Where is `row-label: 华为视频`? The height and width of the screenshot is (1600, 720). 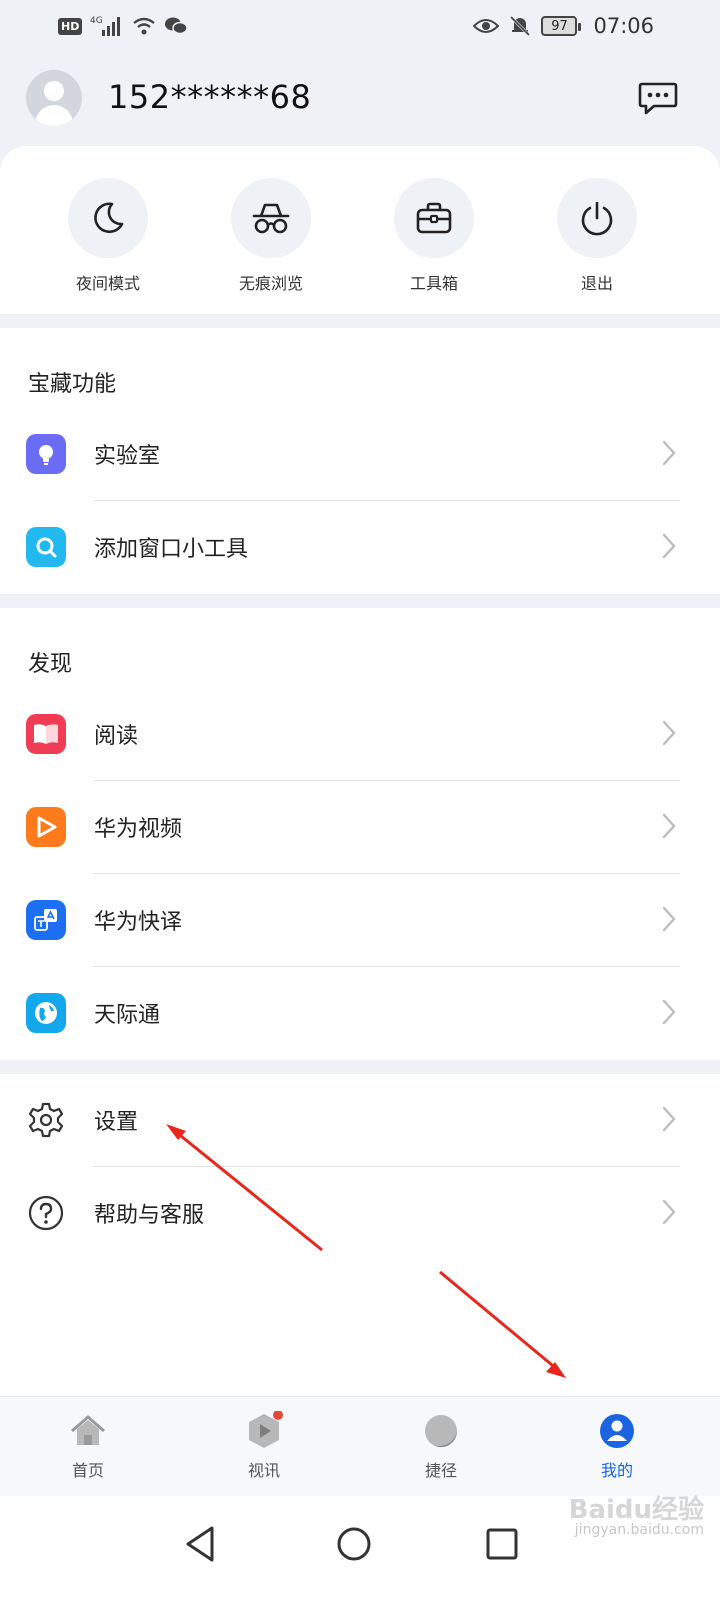 row-label: 华为视频 is located at coordinates (138, 829).